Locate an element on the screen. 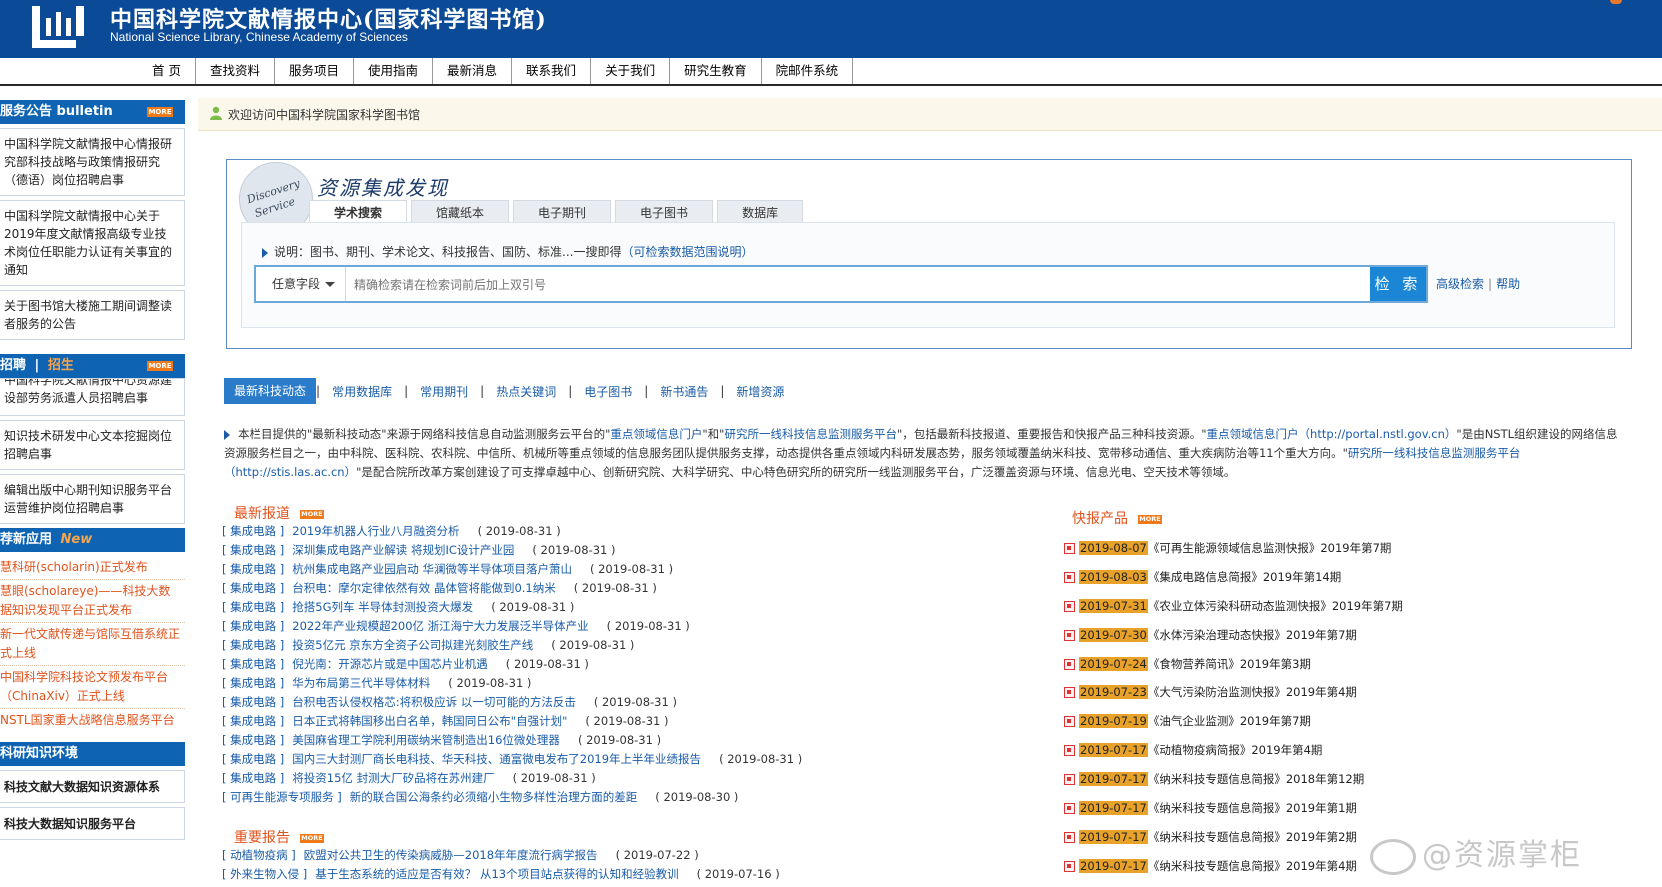  intro-link-stis: 研究所一线科技信息监测服务平台 is located at coordinates (810, 434).